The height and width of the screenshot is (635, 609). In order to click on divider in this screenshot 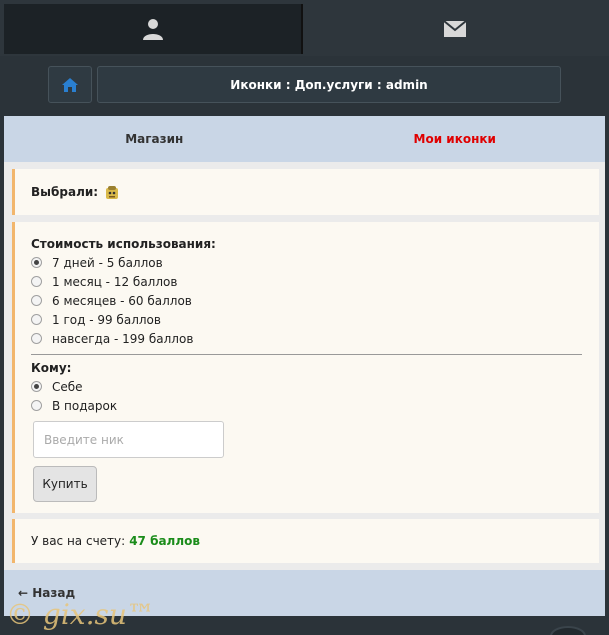, I will do `click(306, 354)`.